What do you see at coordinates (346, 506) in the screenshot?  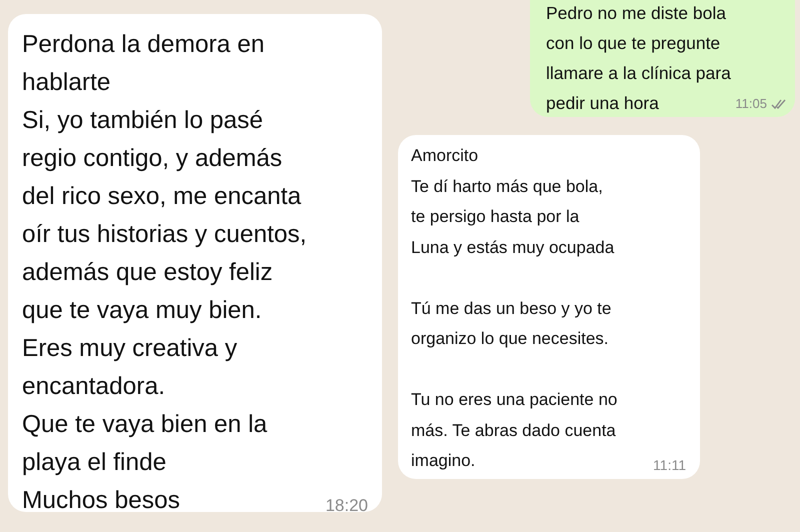 I see `message-time: 18:20` at bounding box center [346, 506].